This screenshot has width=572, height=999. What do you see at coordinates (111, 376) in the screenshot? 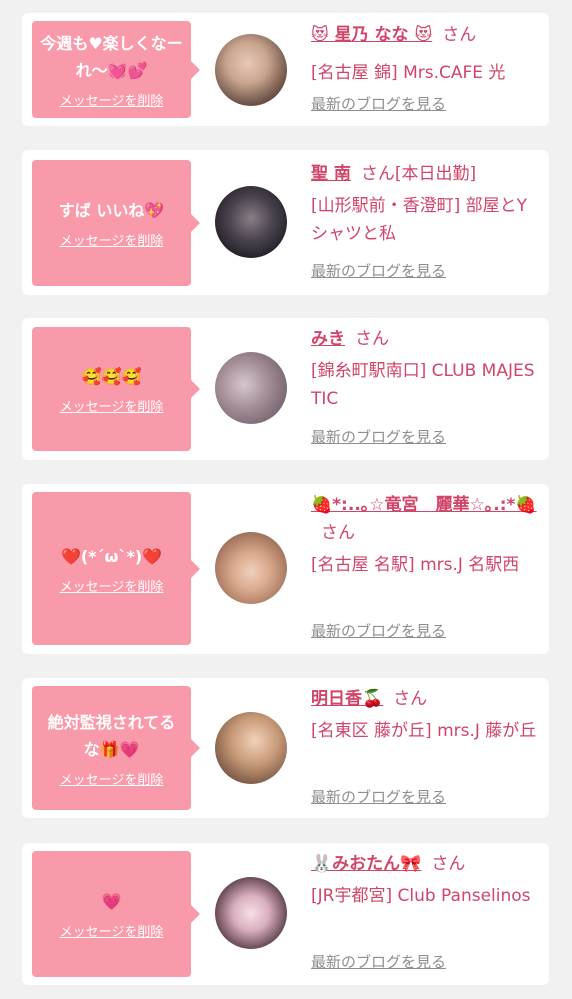
I see `message-text: 🥰🥰🥰` at bounding box center [111, 376].